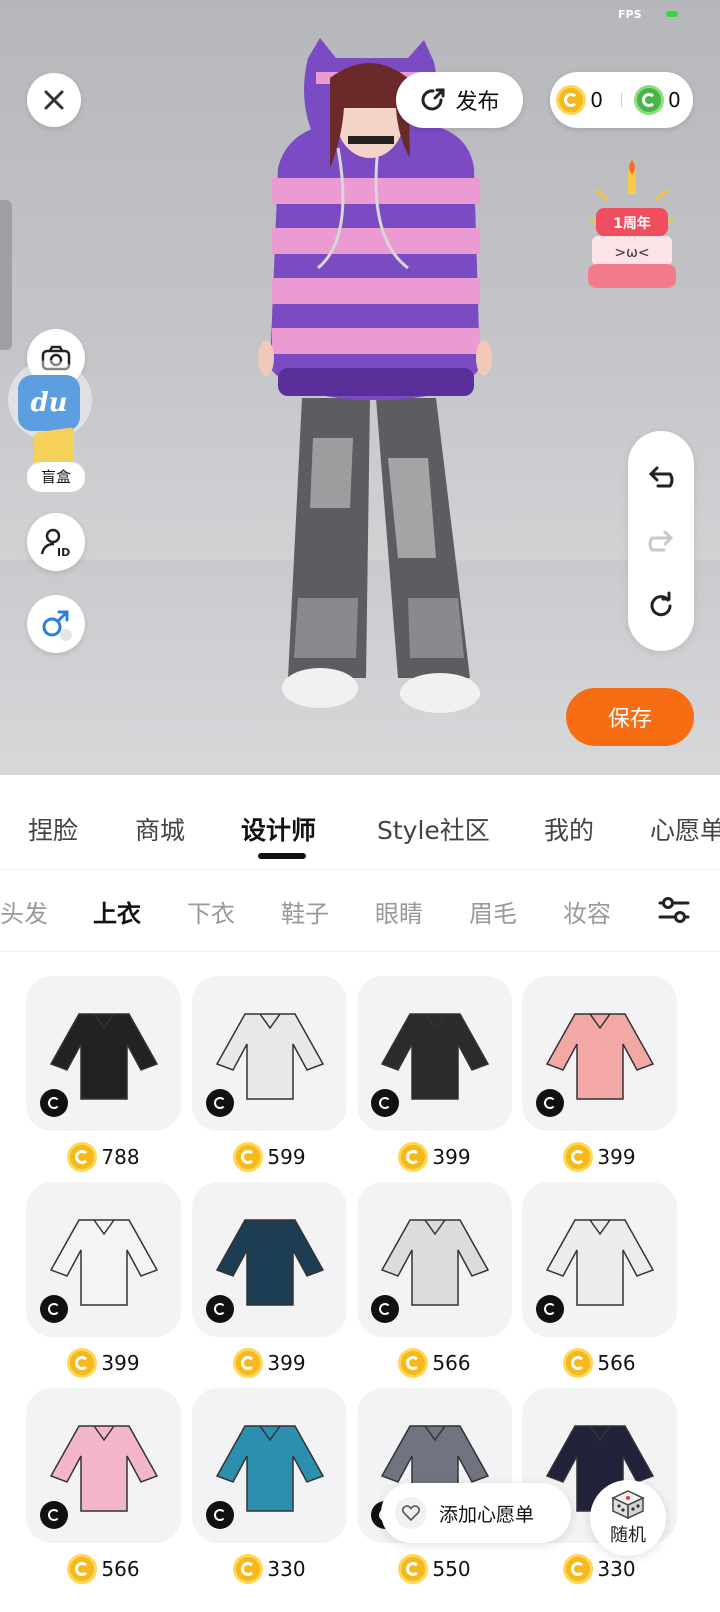  What do you see at coordinates (278, 829) in the screenshot?
I see `tab-designer: 设计师` at bounding box center [278, 829].